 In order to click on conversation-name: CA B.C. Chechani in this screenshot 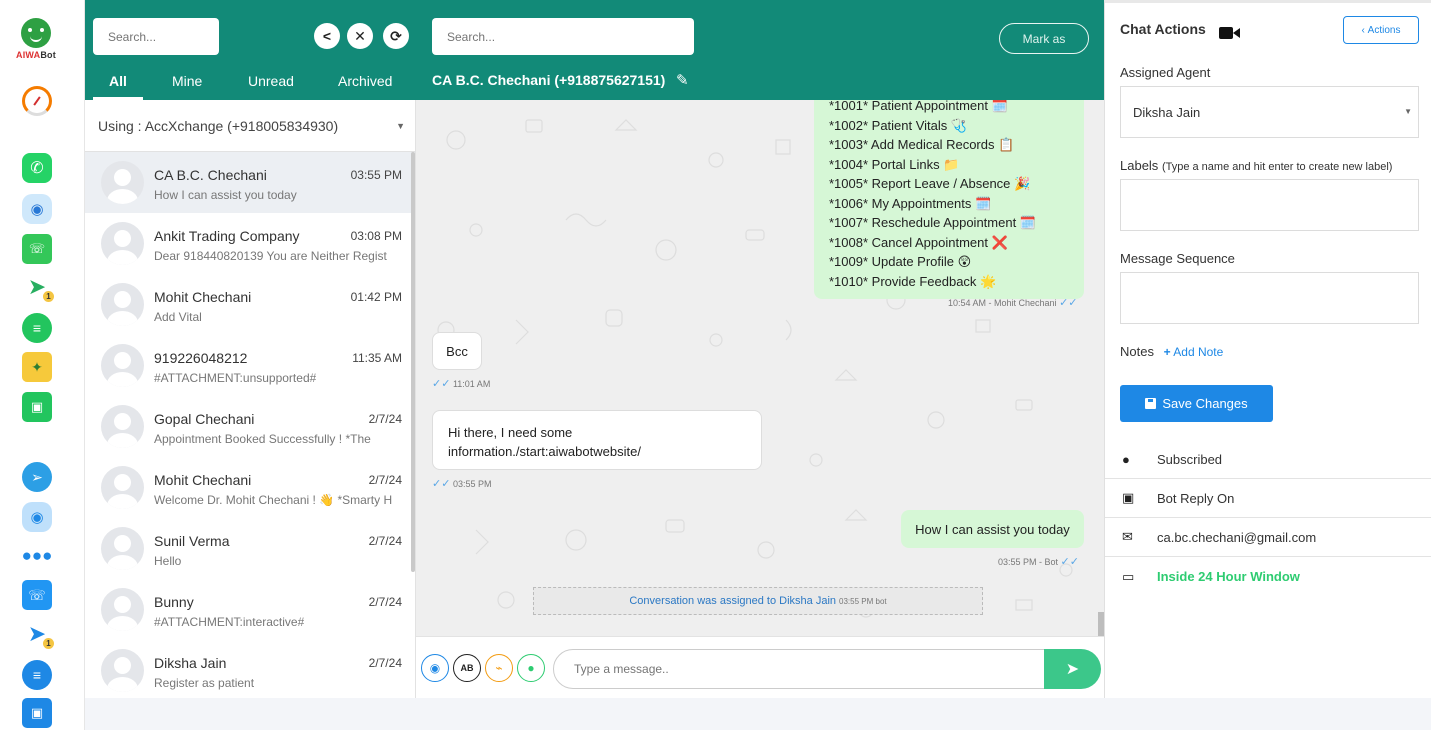, I will do `click(210, 175)`.